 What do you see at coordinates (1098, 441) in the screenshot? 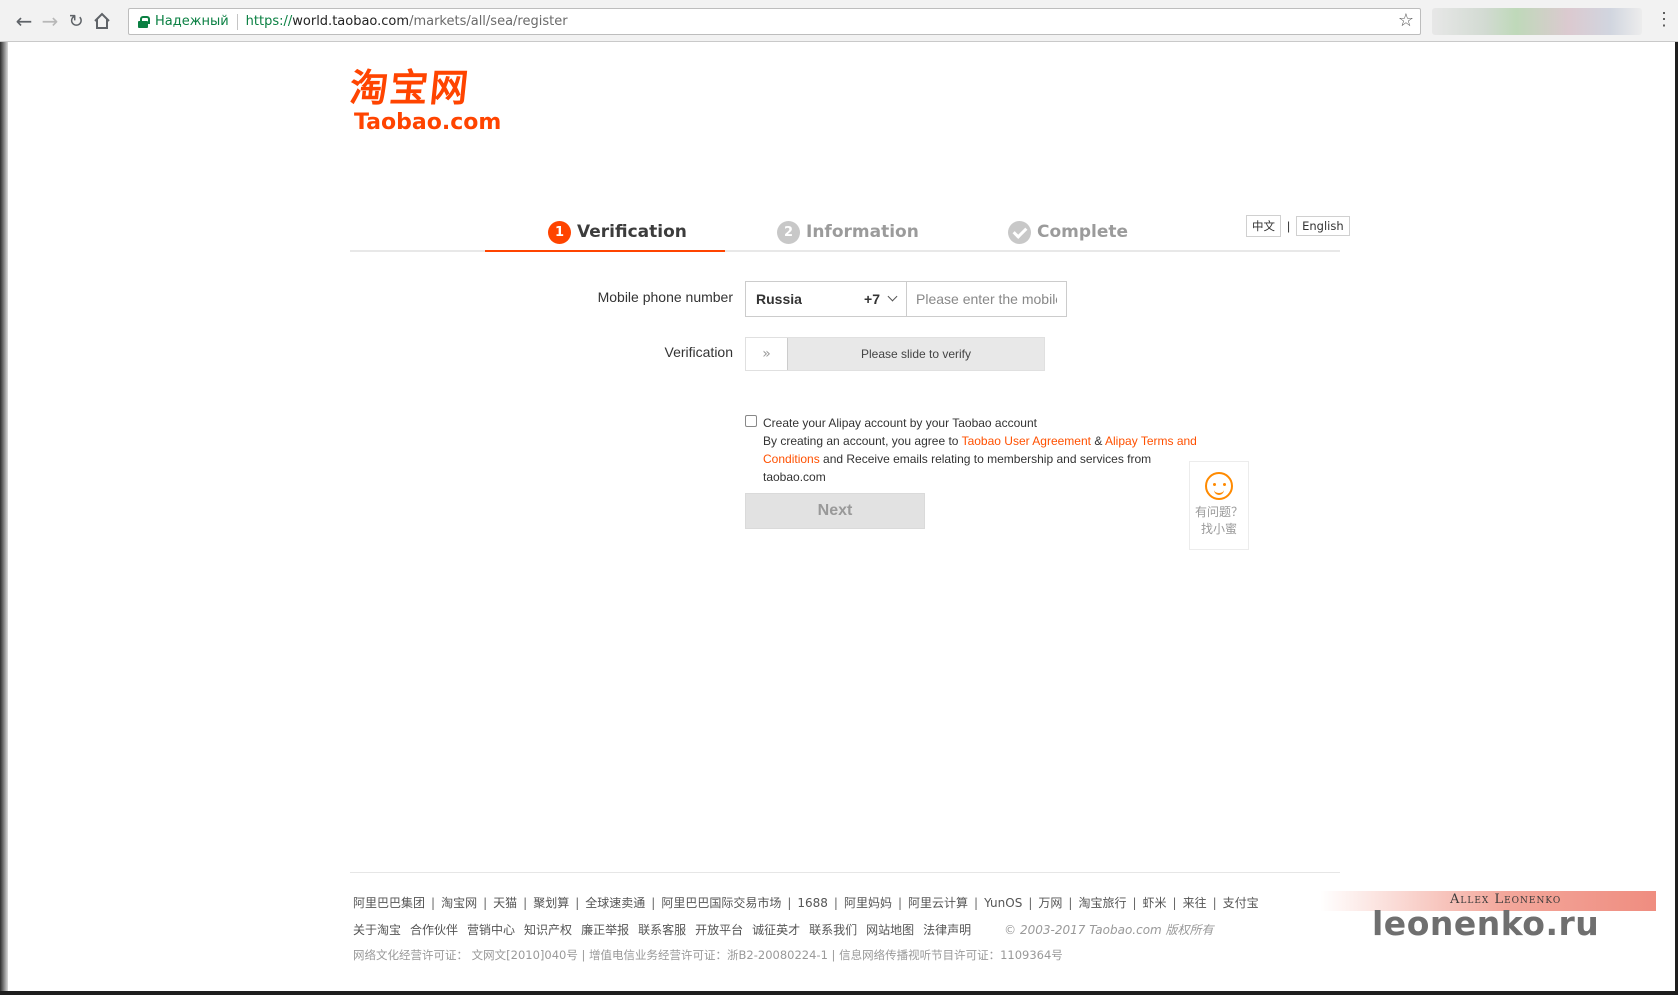
I see `agree-amp: &` at bounding box center [1098, 441].